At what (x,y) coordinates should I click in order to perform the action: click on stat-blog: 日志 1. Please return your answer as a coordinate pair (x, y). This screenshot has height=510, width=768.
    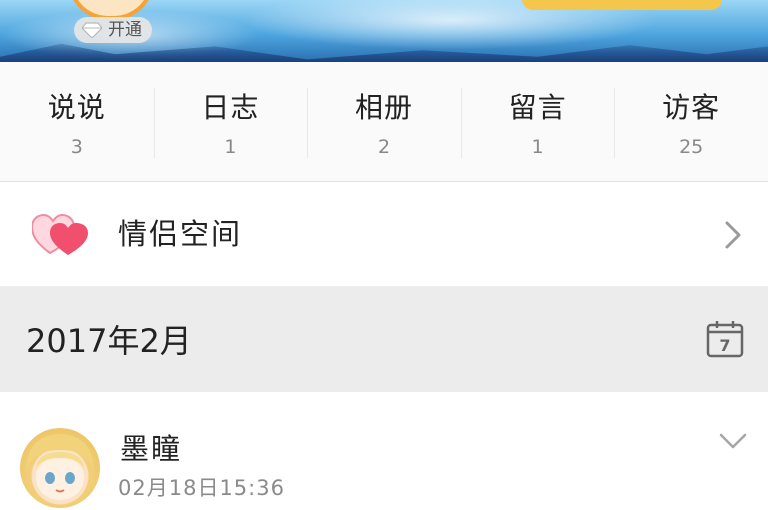
    Looking at the image, I should click on (230, 121).